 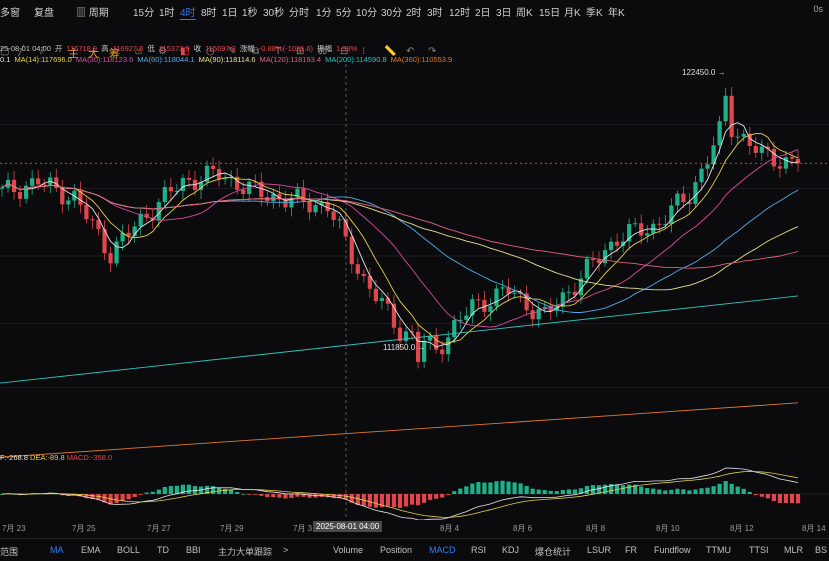 I want to click on tb-quarter: 季K, so click(x=594, y=11).